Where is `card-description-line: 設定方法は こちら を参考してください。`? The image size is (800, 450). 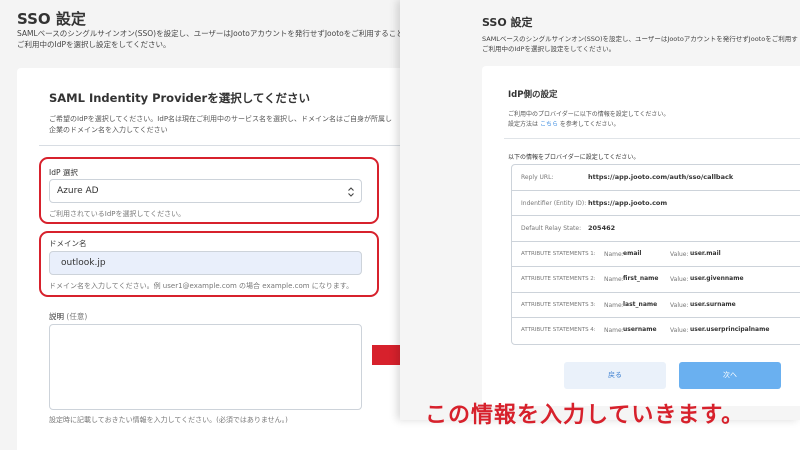 card-description-line: 設定方法は こちら を参考してください。 is located at coordinates (588, 125).